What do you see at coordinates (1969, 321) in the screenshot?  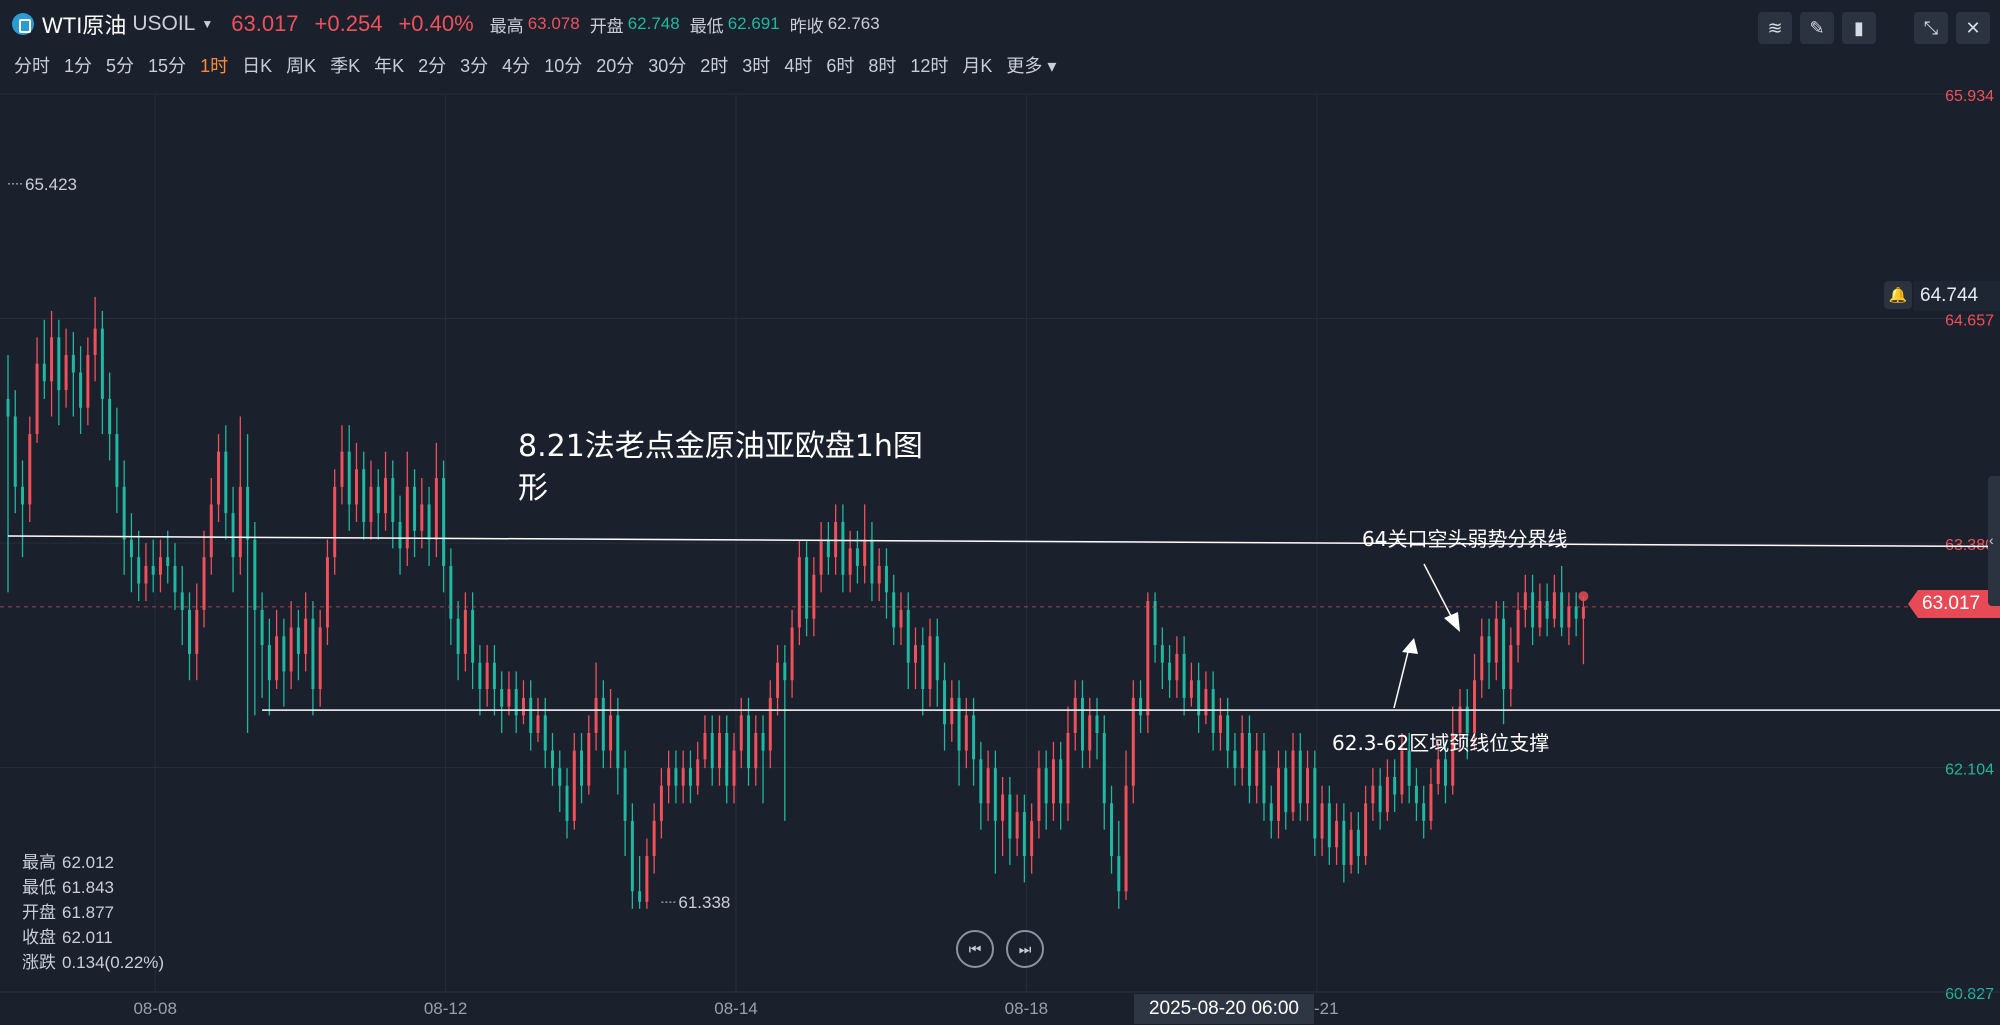 I see `y-tick-label: 64.657` at bounding box center [1969, 321].